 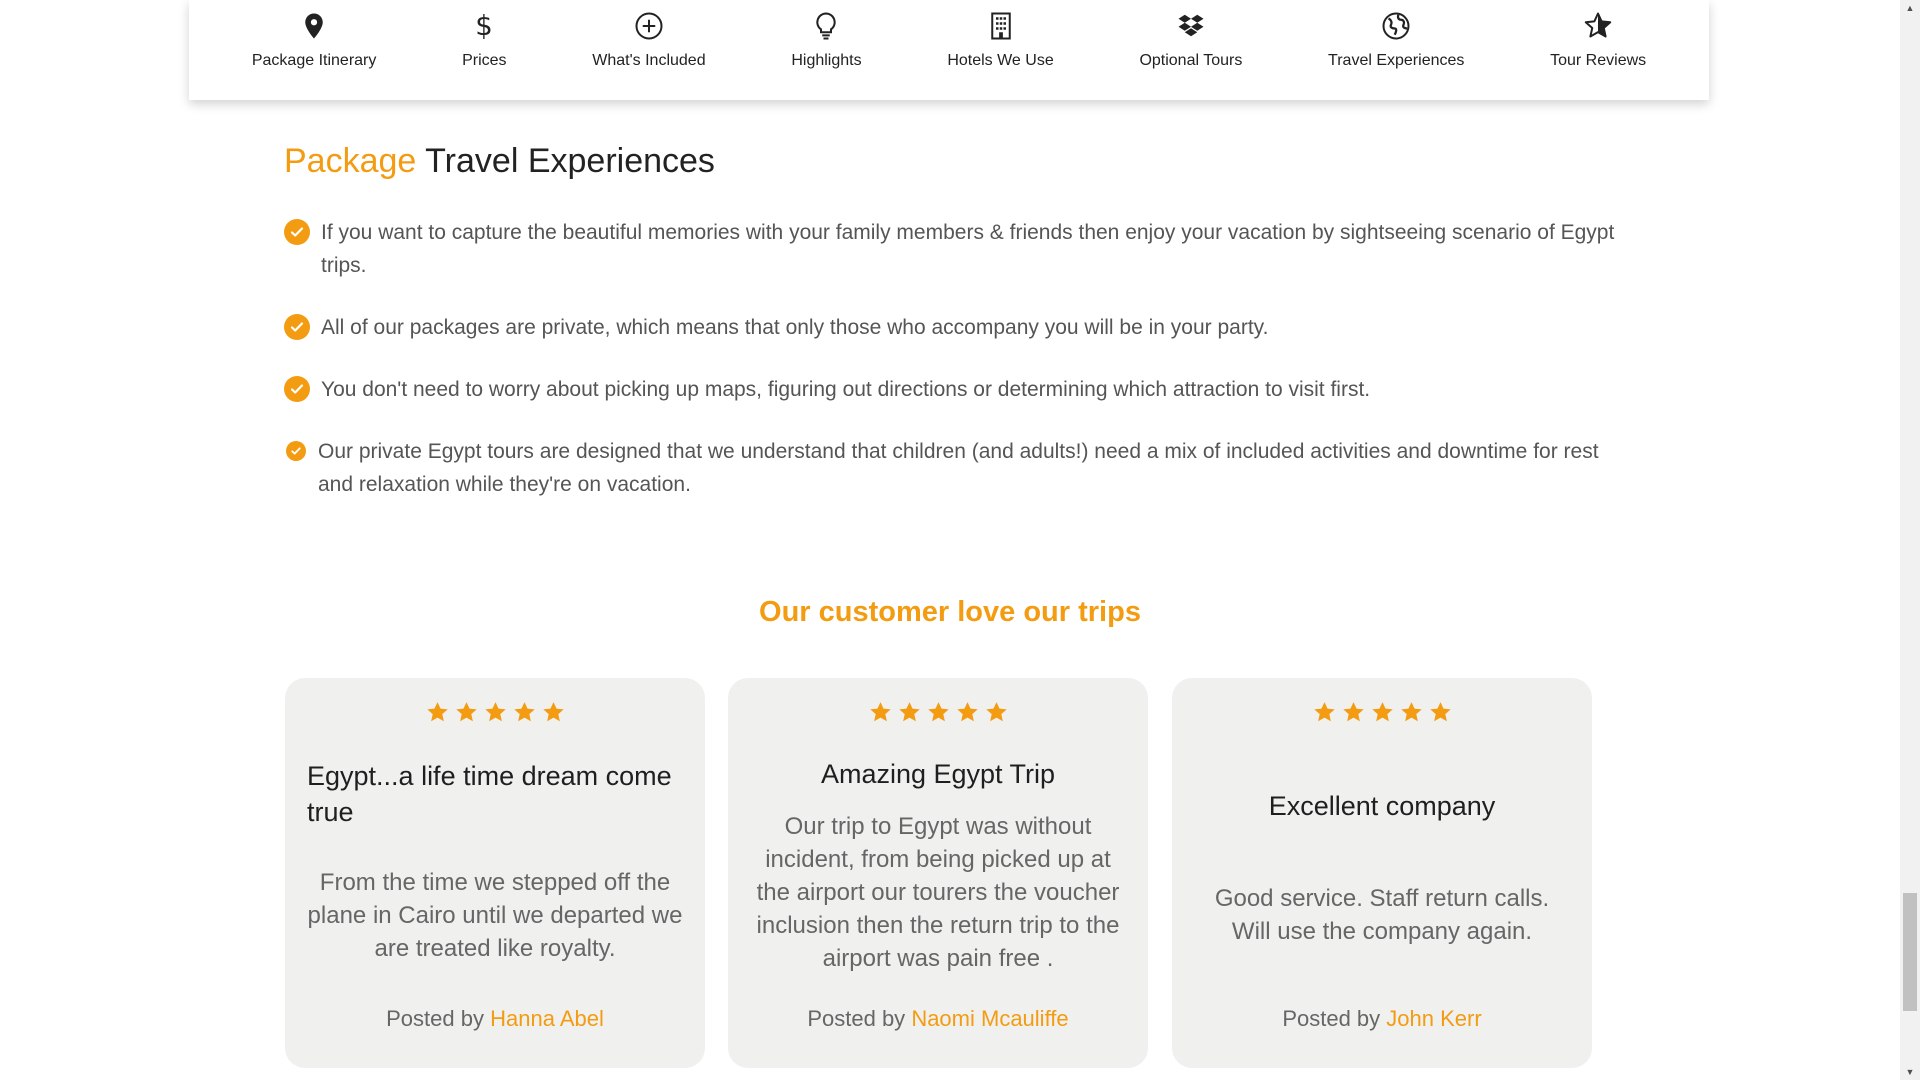 I want to click on author-name: Naomi Mcauliffe, so click(x=989, y=1018).